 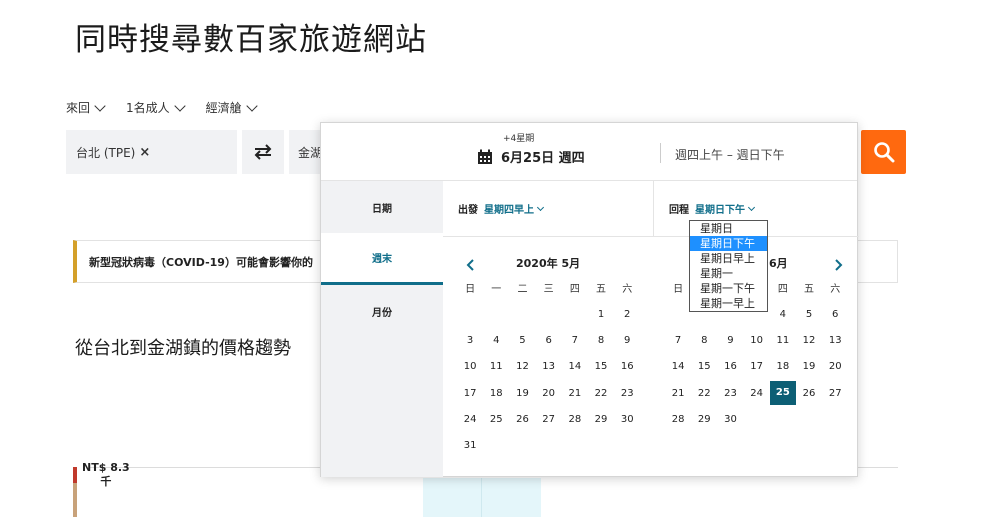 What do you see at coordinates (601, 314) in the screenshot?
I see `calendar-day: 1` at bounding box center [601, 314].